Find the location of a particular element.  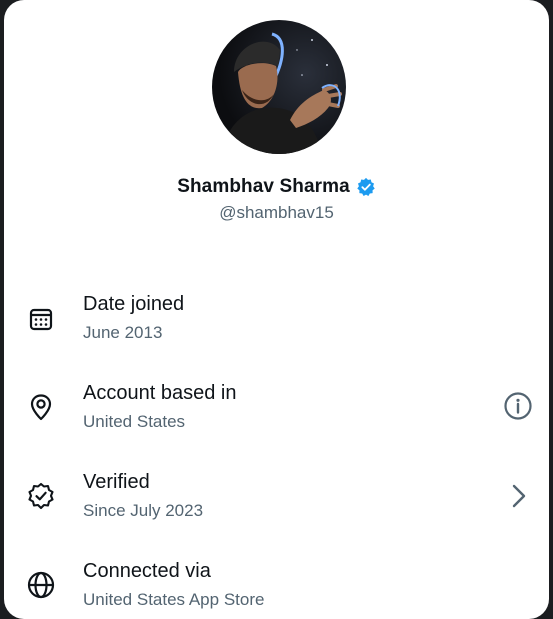

user-handle: @shambhav15 is located at coordinates (276, 212).